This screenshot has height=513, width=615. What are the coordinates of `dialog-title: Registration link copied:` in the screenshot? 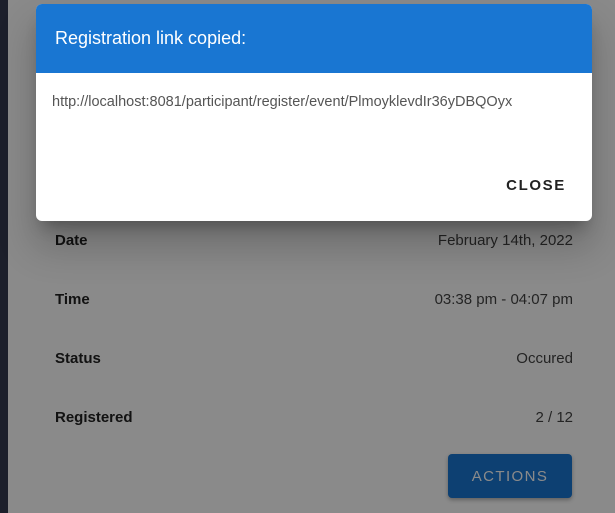 It's located at (314, 38).